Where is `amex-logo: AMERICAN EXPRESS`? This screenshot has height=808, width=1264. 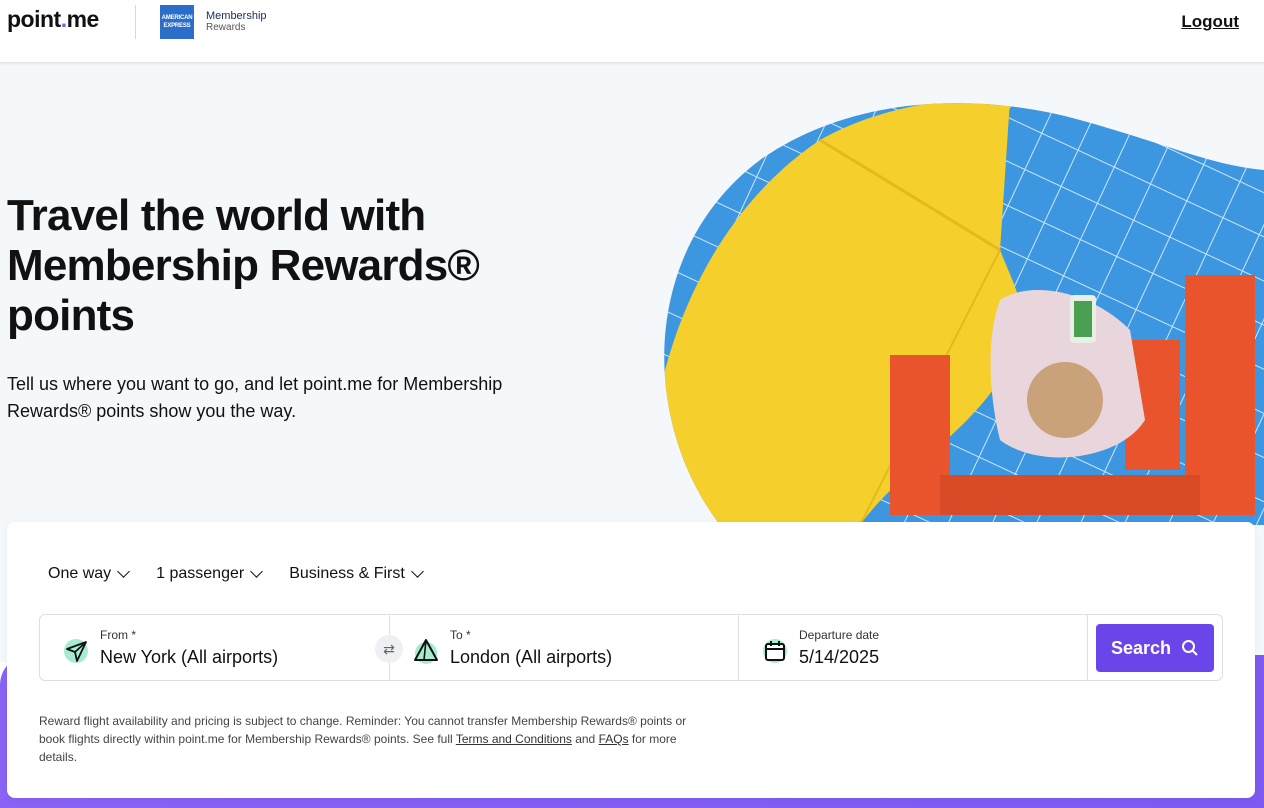
amex-logo: AMERICAN EXPRESS is located at coordinates (177, 22).